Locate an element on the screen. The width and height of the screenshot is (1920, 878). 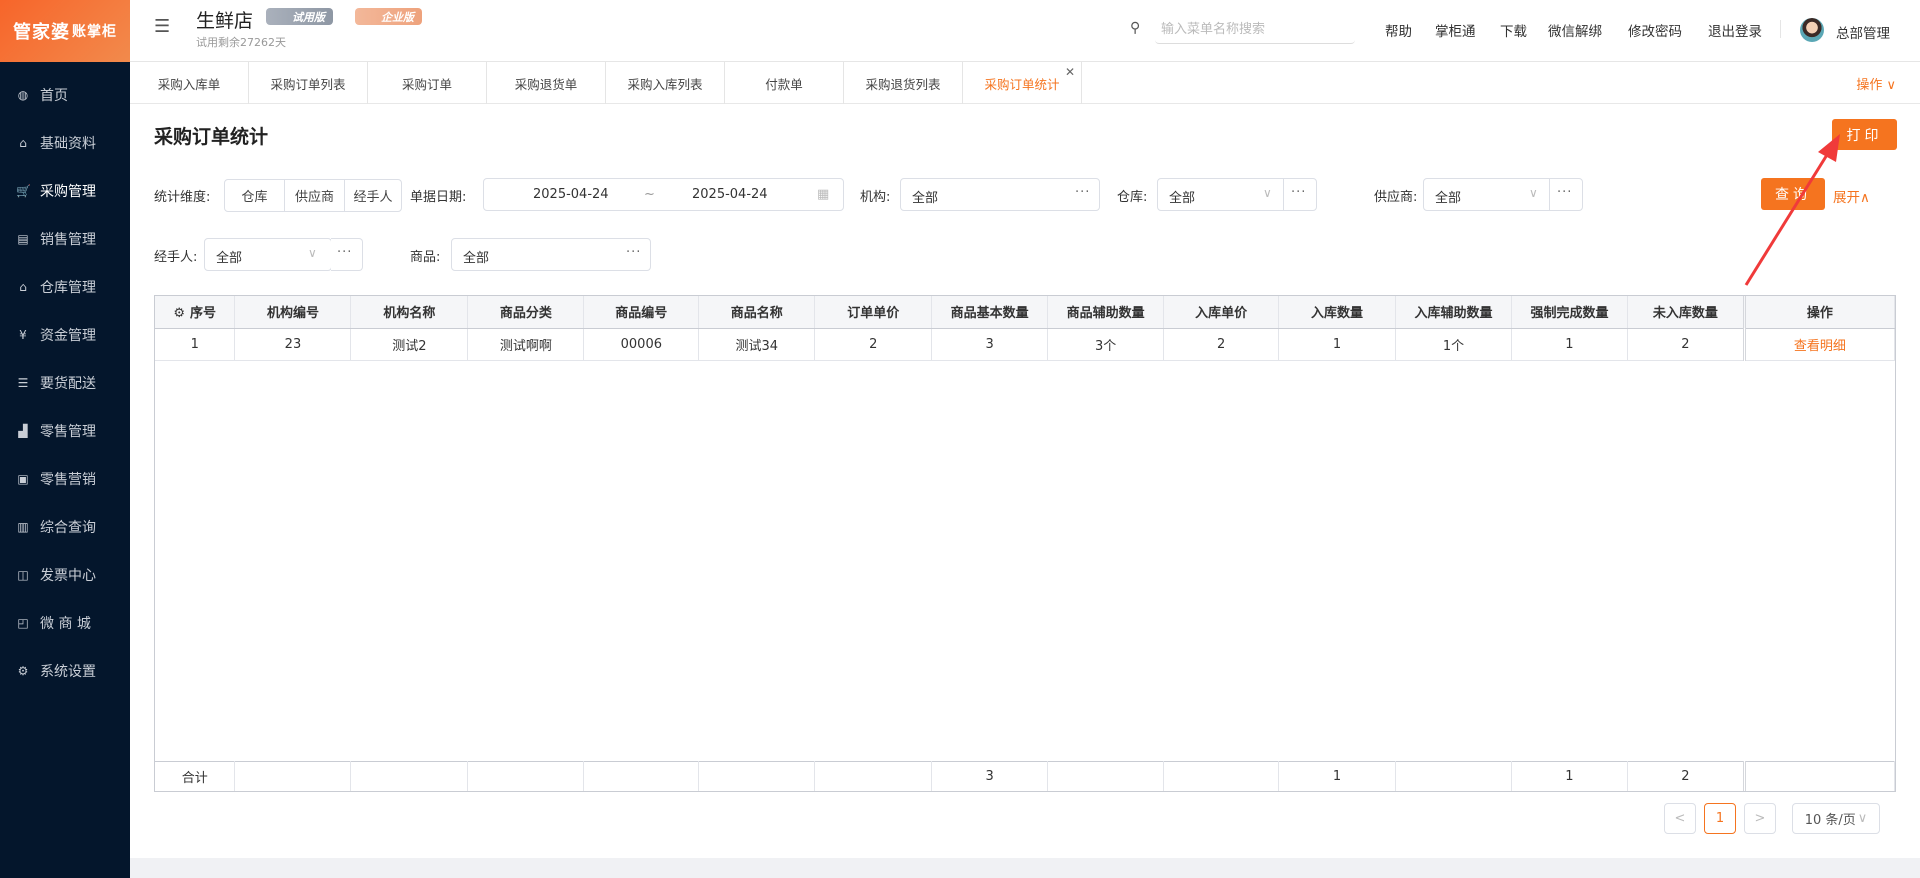
tab-operations-menu: 操作 ∨ is located at coordinates (1876, 83).